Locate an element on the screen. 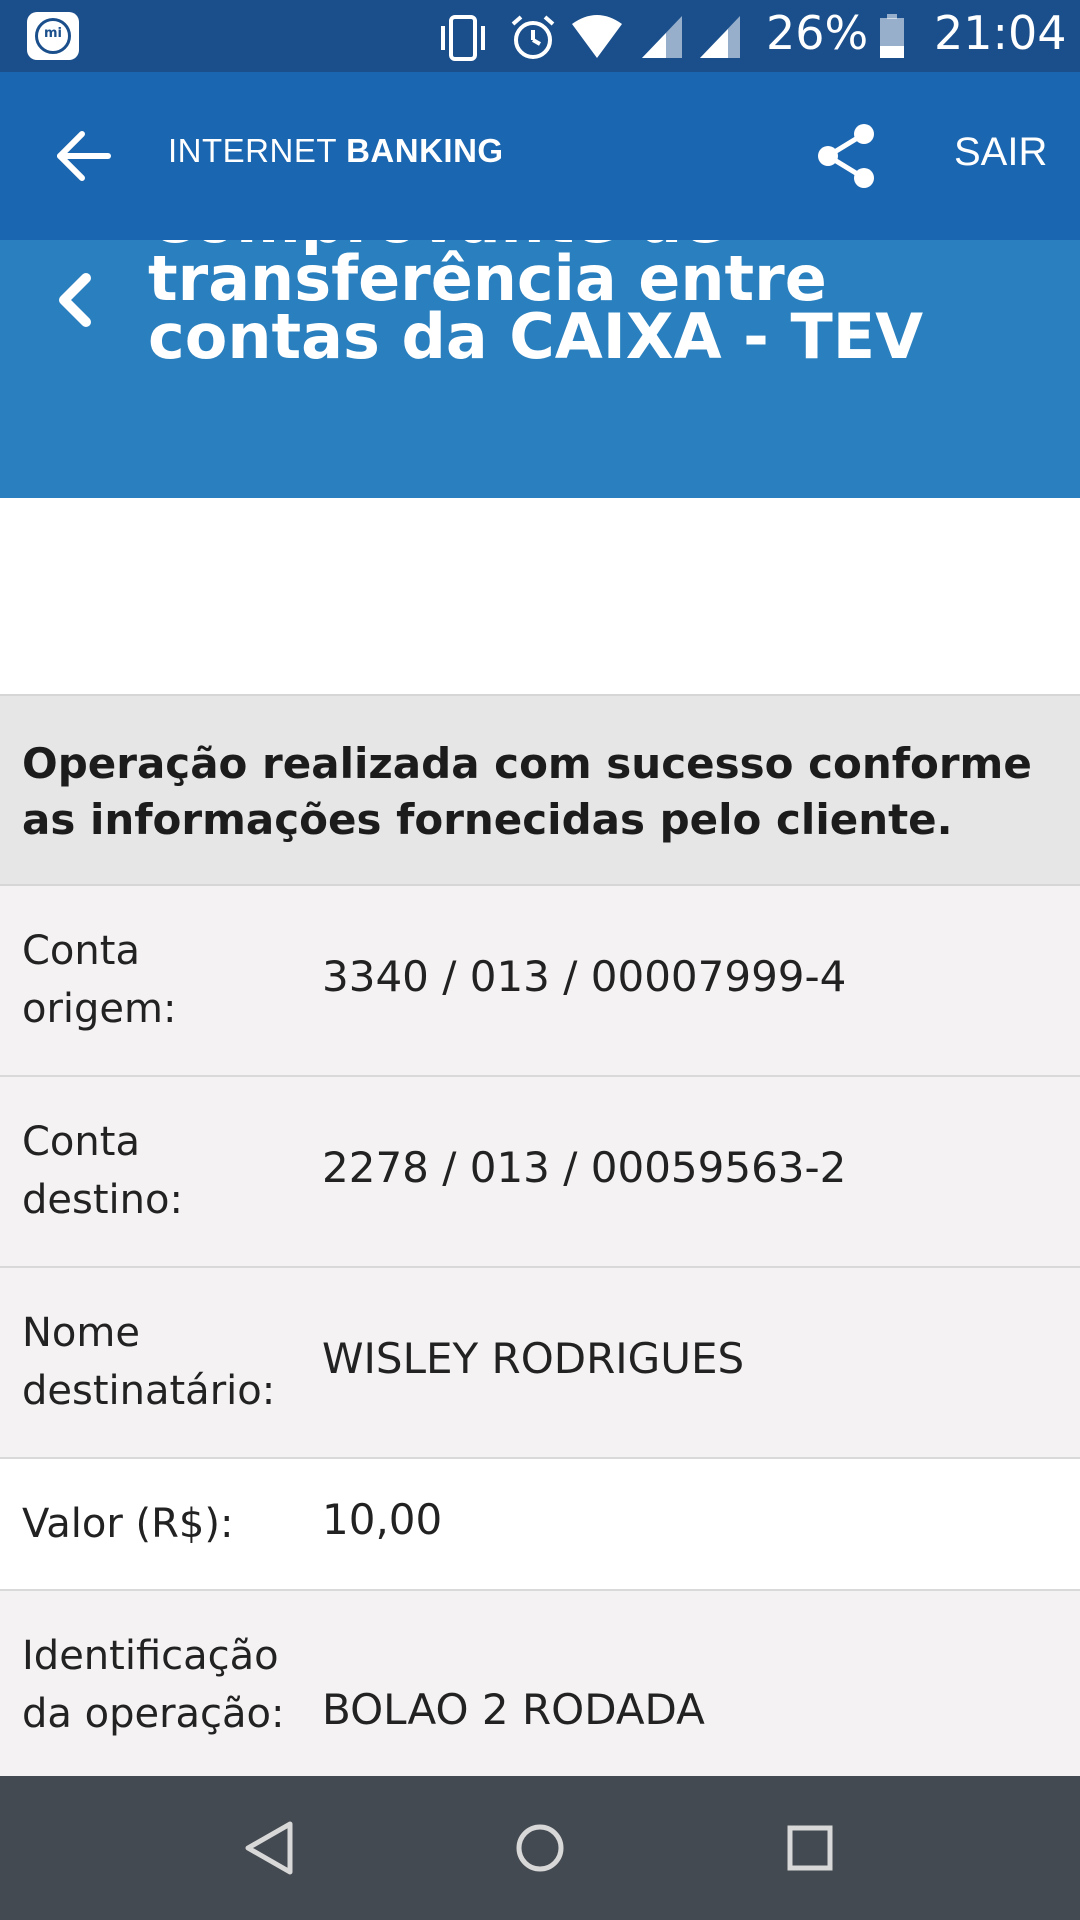 This screenshot has width=1080, height=1920. page-title-line2: contas da CAIXA - TEV is located at coordinates (536, 336).